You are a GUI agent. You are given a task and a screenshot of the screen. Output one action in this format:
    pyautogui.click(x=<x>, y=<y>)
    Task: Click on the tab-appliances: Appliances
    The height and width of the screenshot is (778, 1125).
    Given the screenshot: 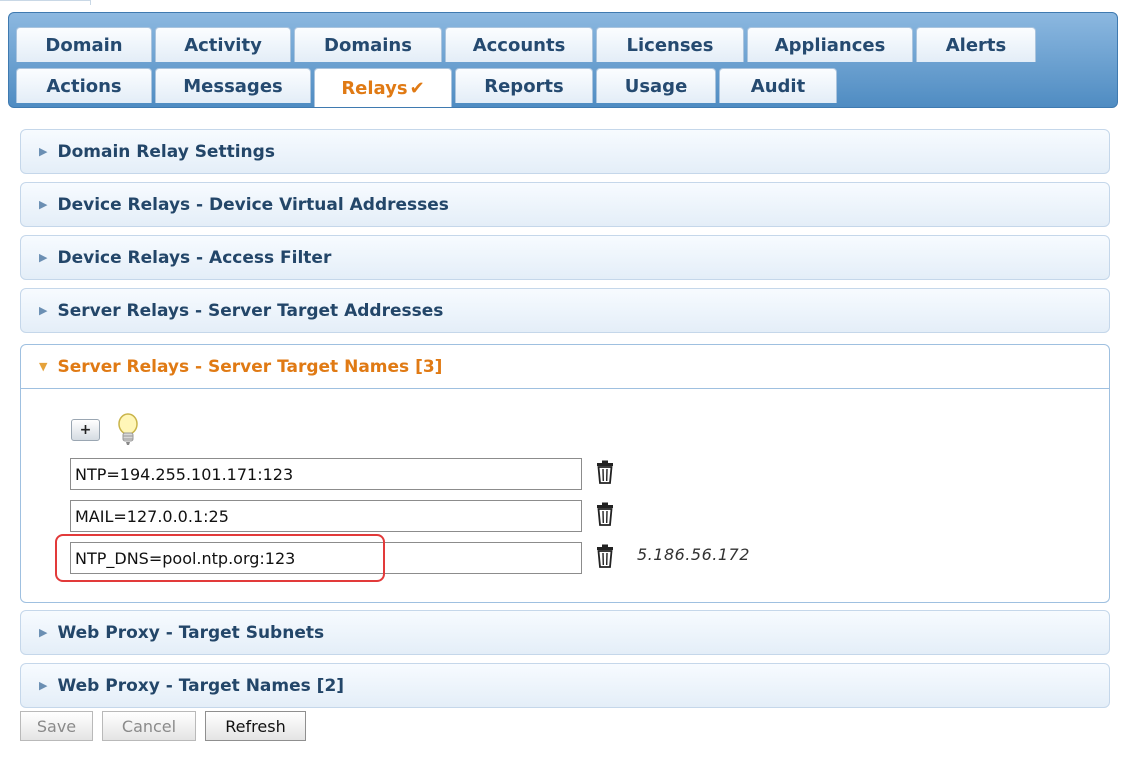 What is the action you would take?
    pyautogui.click(x=830, y=44)
    